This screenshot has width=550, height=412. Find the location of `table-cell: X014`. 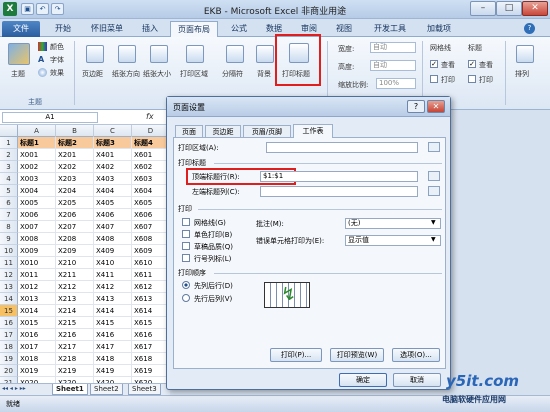

table-cell: X014 is located at coordinates (37, 311).